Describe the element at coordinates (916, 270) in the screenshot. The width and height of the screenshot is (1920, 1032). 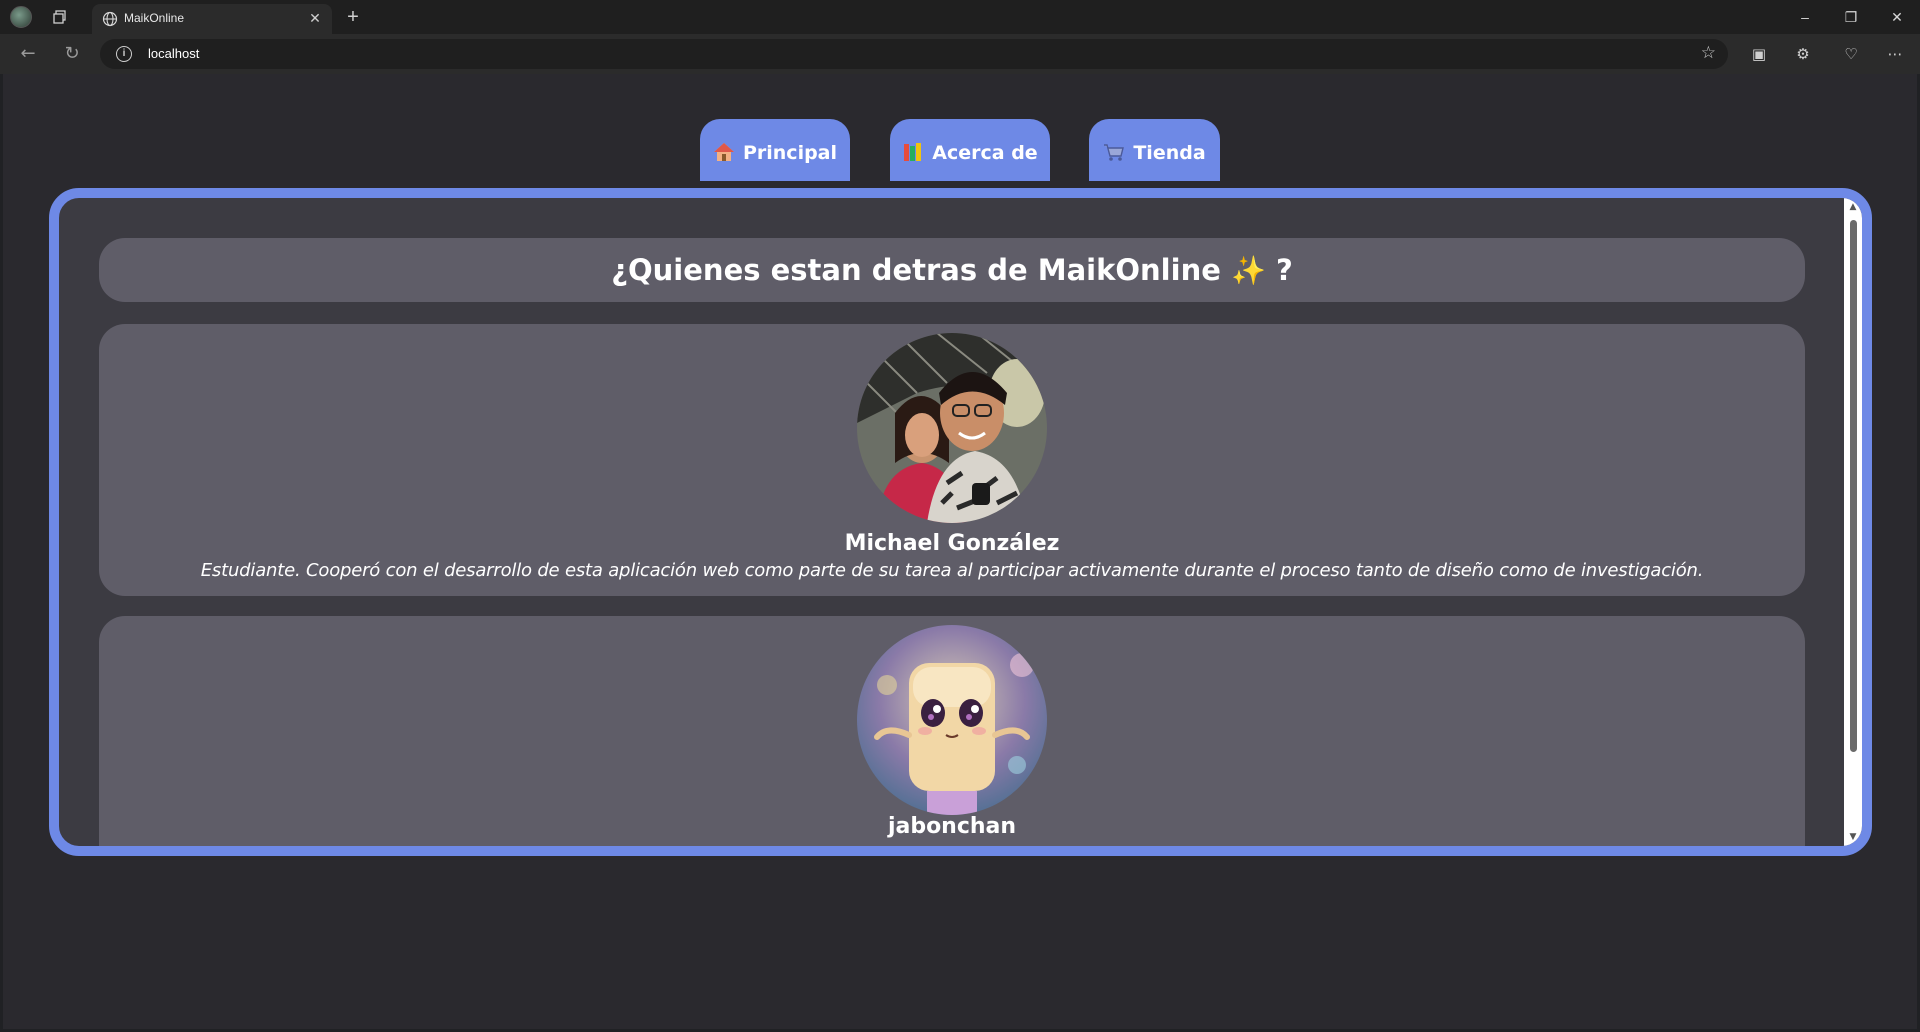
I see `page-title-text: ¿Quienes estan detras de MaikOnline` at that location.